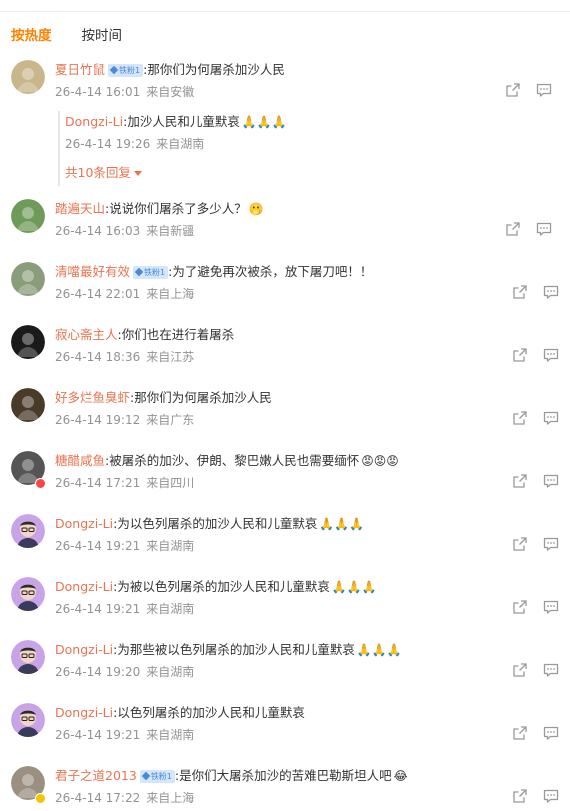 The height and width of the screenshot is (811, 570). I want to click on comment-meta: 26-4-14 19:20 来自湖南, so click(124, 672).